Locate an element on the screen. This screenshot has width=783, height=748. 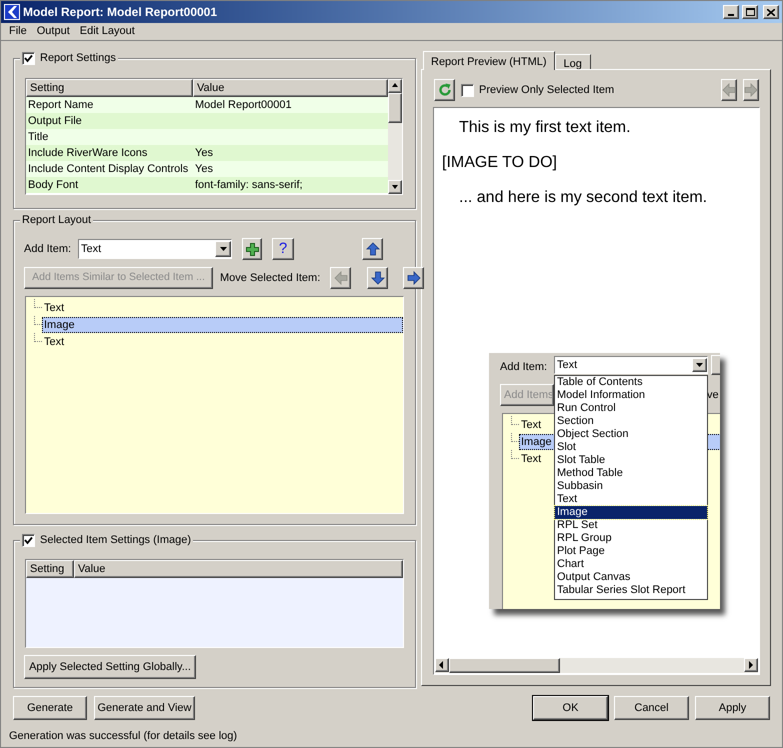
close-icon is located at coordinates (771, 12).